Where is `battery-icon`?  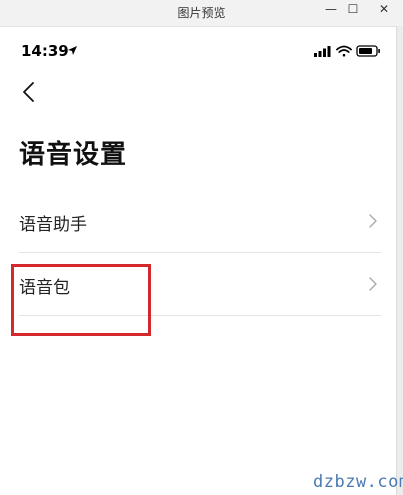
battery-icon is located at coordinates (368, 51).